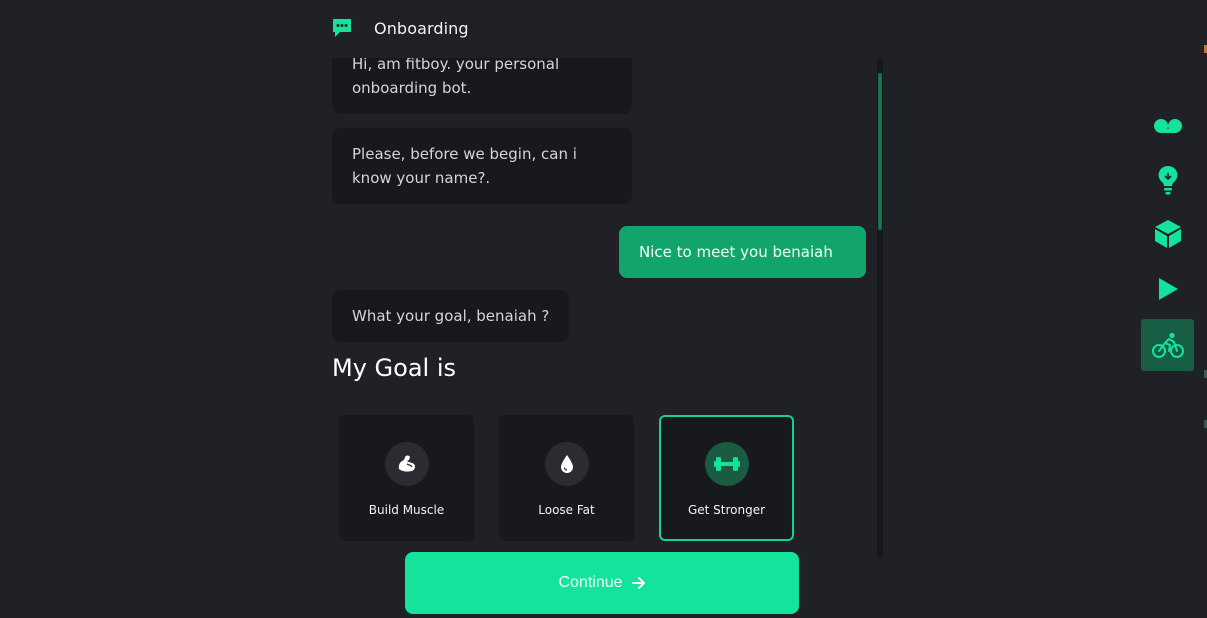  I want to click on nav-item-packages, so click(1167, 234).